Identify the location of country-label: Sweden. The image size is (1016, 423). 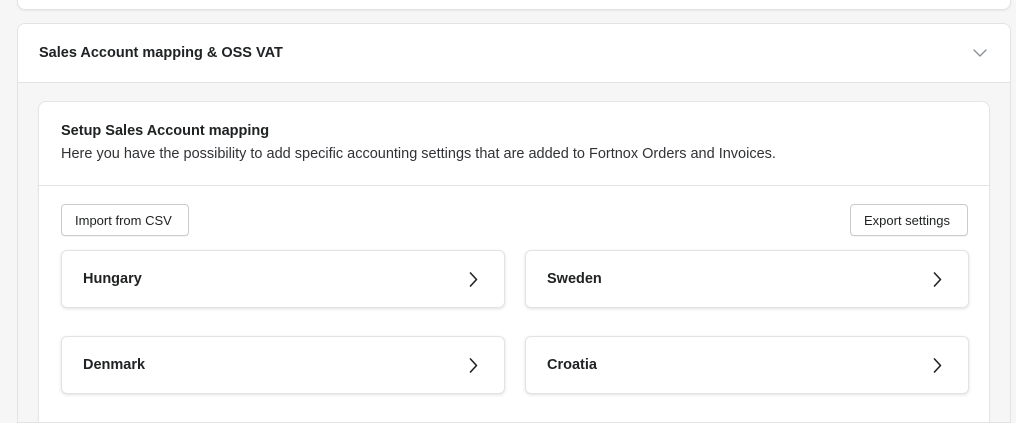
(574, 279).